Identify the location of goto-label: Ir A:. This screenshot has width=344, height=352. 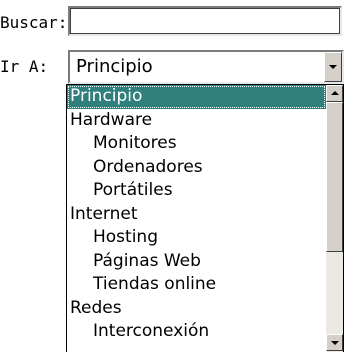
(24, 66).